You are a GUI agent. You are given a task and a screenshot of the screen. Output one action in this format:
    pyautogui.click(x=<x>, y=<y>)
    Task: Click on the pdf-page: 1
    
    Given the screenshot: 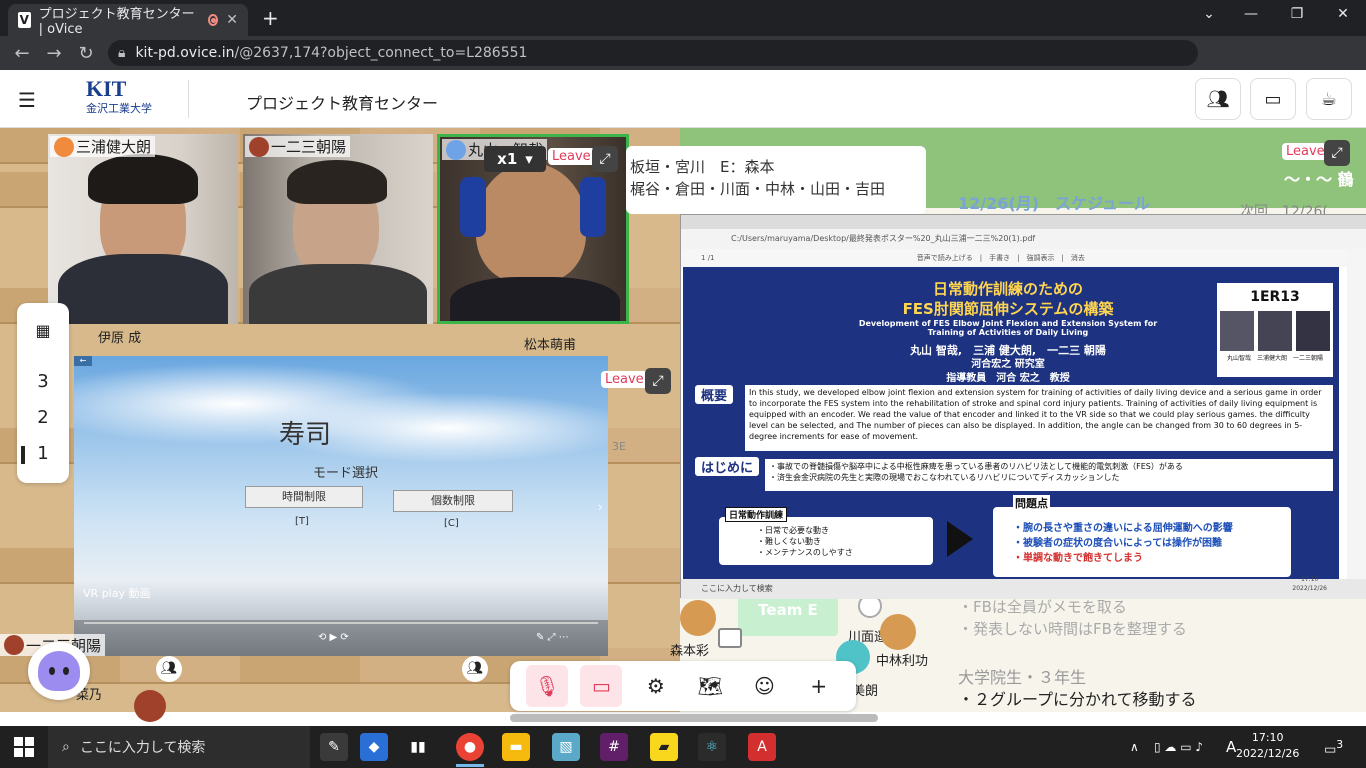 What is the action you would take?
    pyautogui.click(x=703, y=258)
    